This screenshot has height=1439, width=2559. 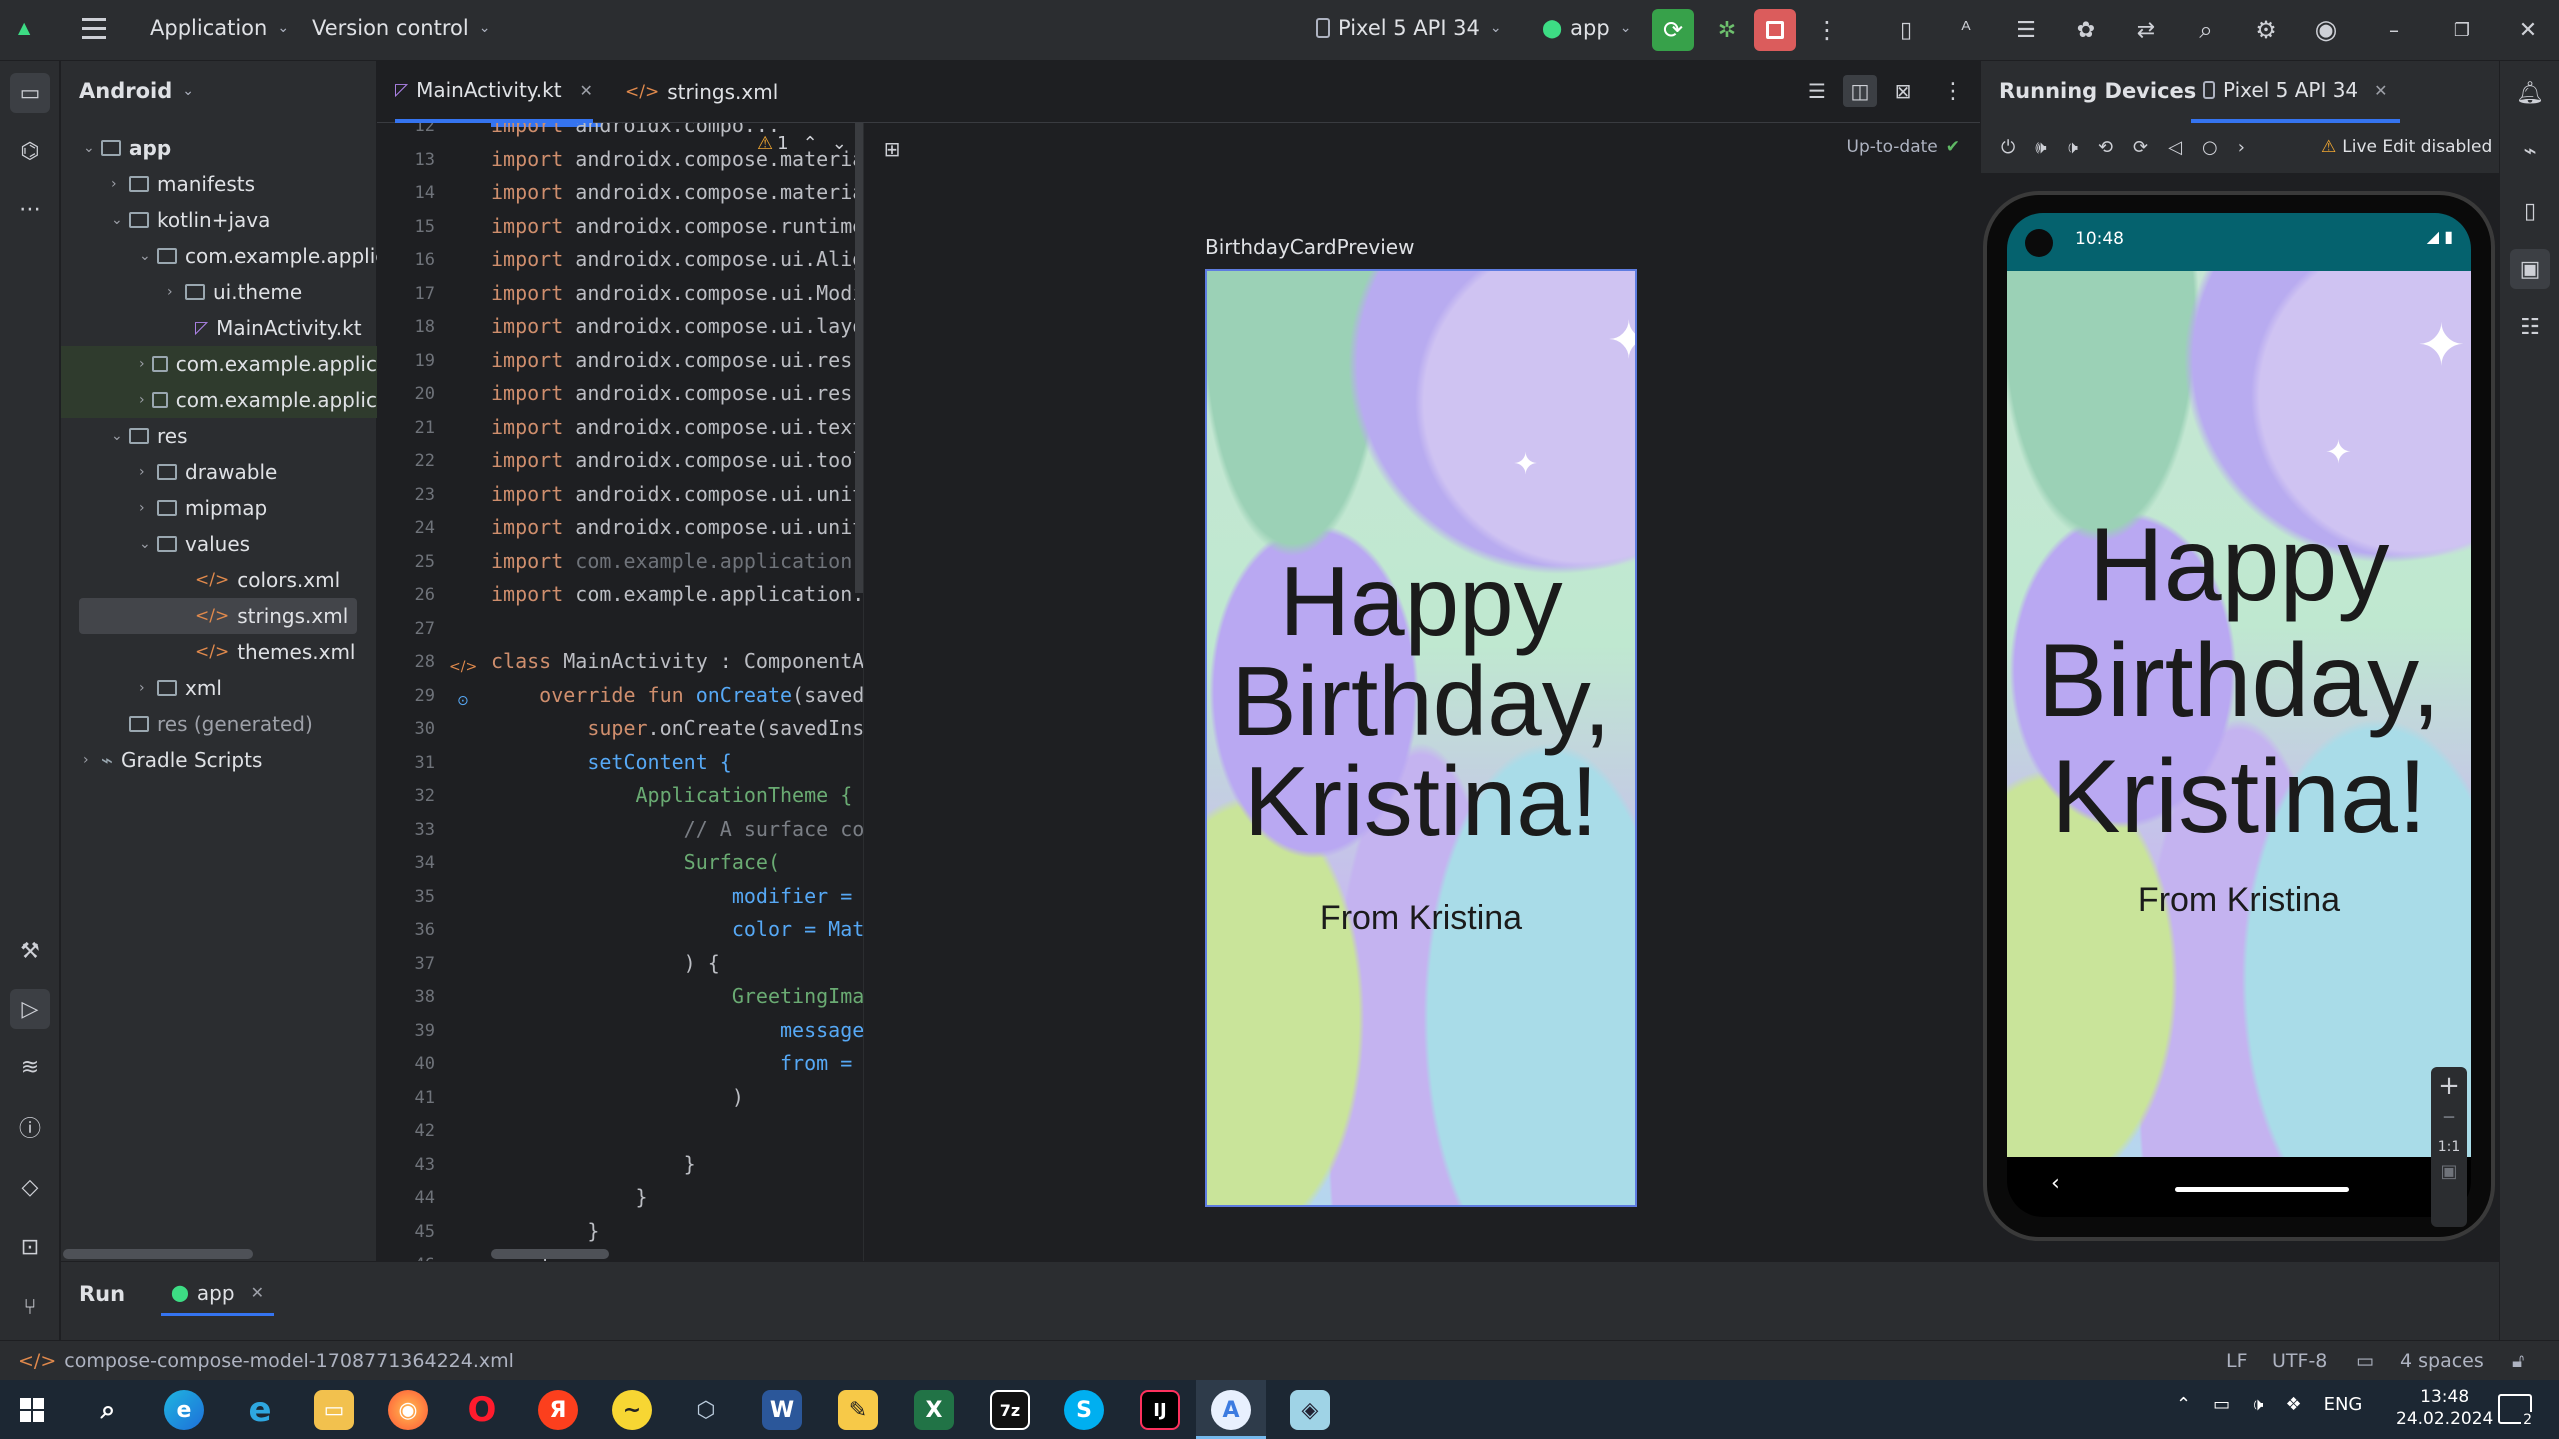 I want to click on code-line: ), so click(x=617, y=1097).